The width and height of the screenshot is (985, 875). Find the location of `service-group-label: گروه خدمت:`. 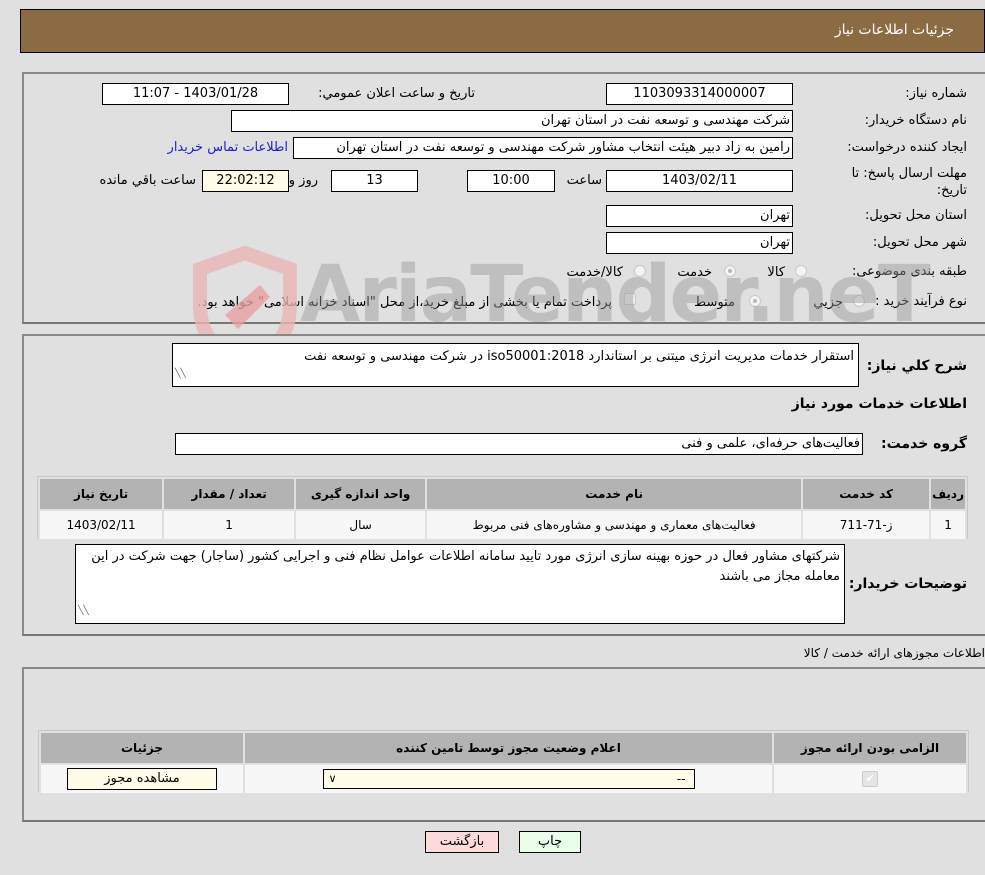

service-group-label: گروه خدمت: is located at coordinates (924, 444).